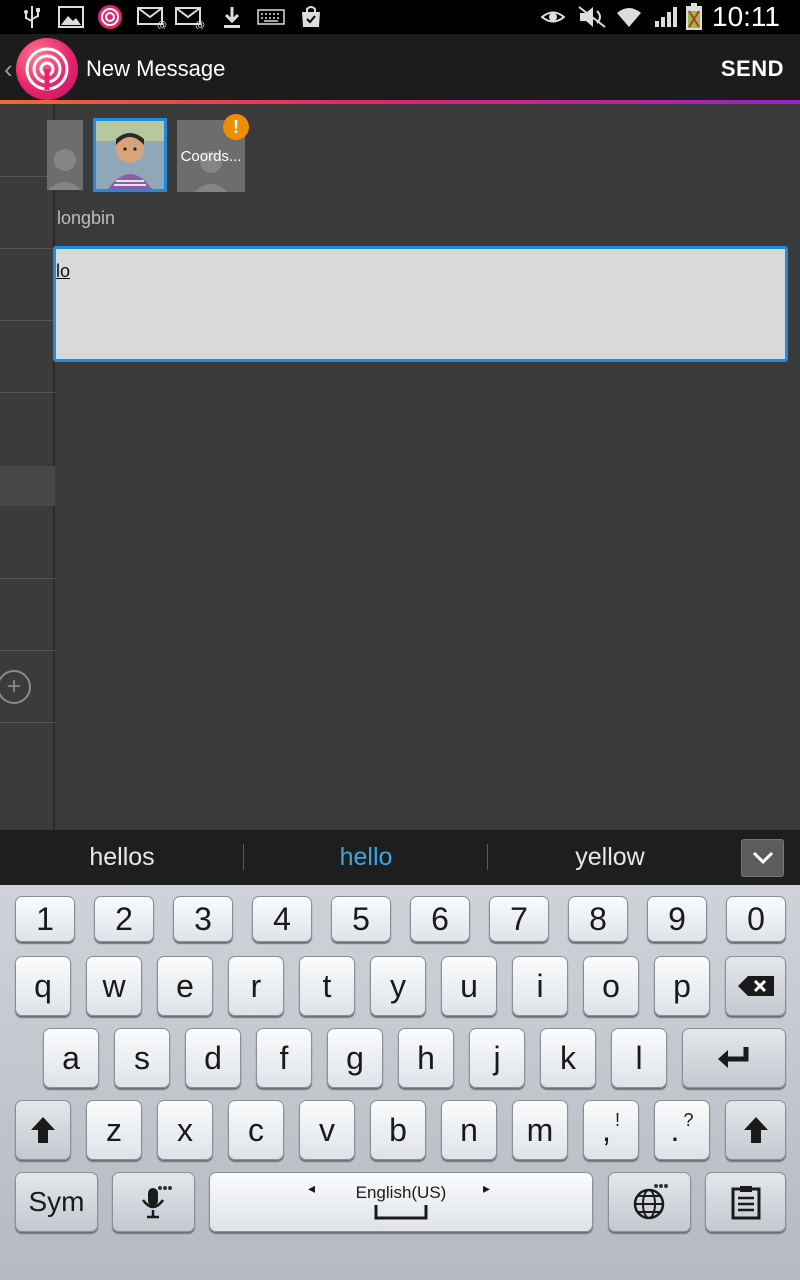  What do you see at coordinates (114, 1130) in the screenshot?
I see `key-z: z` at bounding box center [114, 1130].